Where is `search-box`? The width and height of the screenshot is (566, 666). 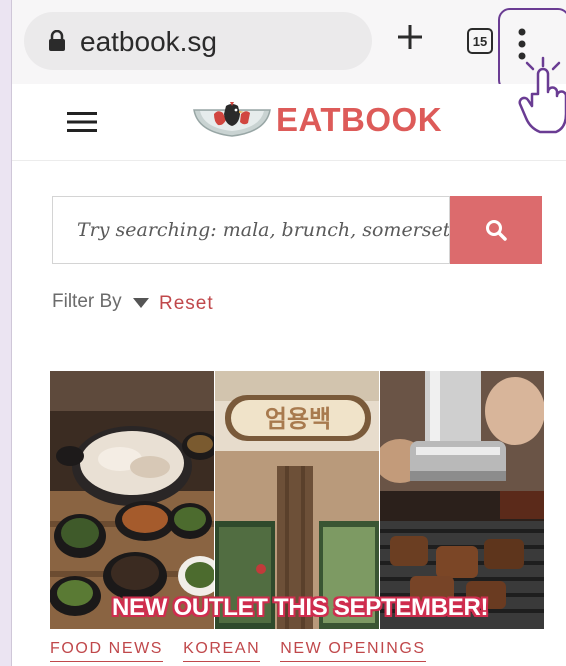
search-box is located at coordinates (251, 230).